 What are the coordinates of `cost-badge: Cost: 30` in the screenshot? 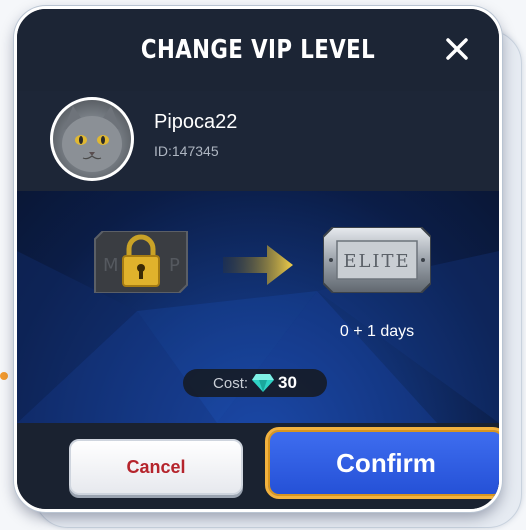 It's located at (255, 383).